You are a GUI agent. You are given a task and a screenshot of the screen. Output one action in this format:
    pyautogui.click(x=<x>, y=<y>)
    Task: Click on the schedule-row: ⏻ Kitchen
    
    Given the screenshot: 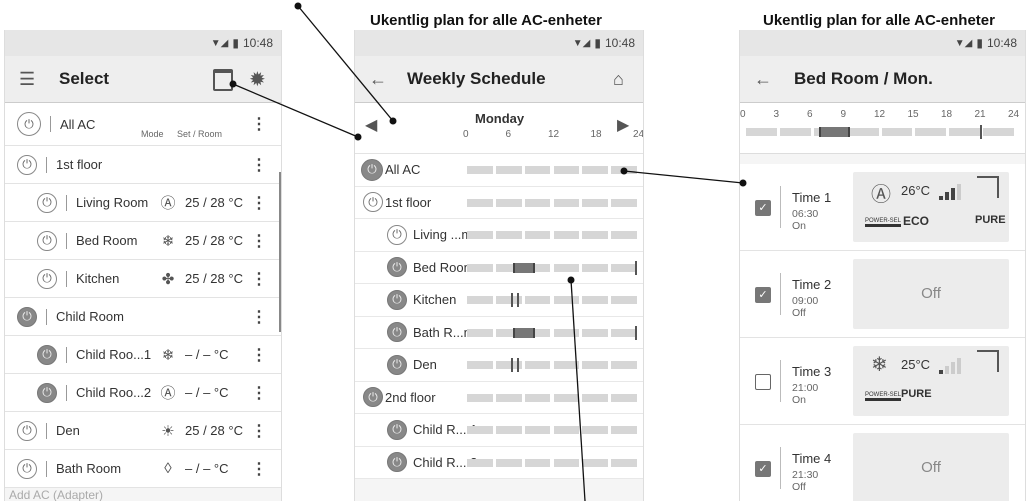 What is the action you would take?
    pyautogui.click(x=499, y=300)
    